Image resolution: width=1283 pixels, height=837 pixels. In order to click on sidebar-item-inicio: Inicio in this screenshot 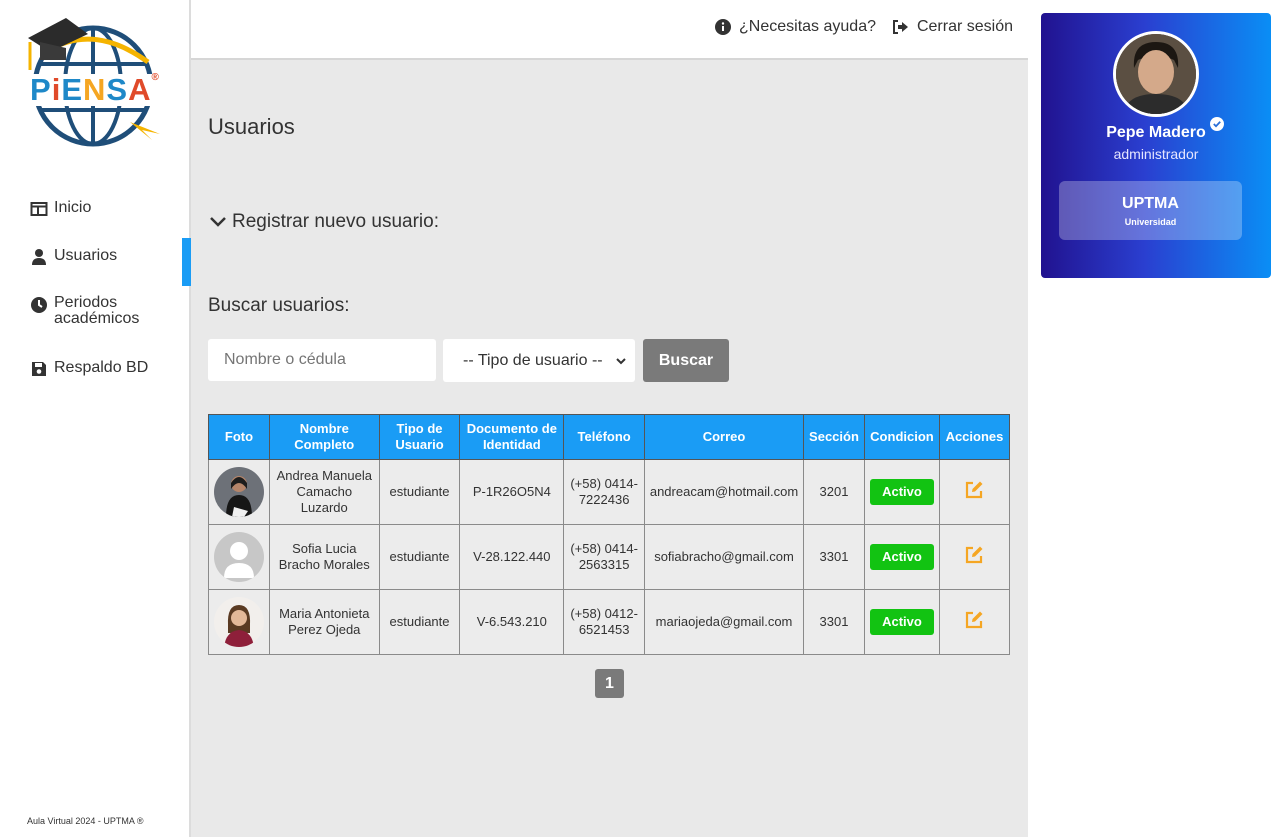, I will do `click(94, 214)`.